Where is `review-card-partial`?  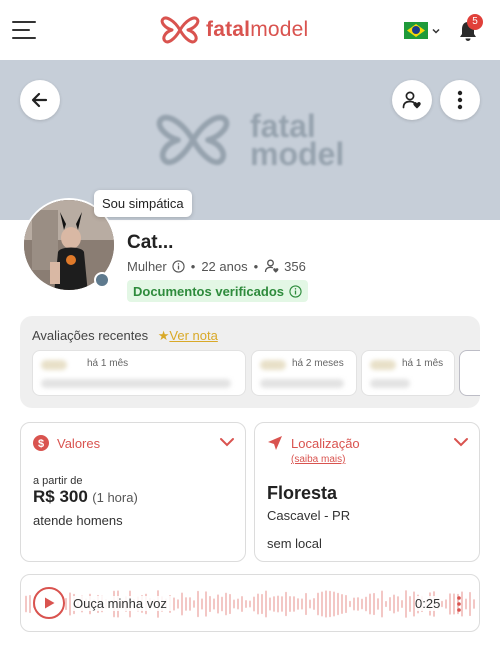
review-card-partial is located at coordinates (469, 373).